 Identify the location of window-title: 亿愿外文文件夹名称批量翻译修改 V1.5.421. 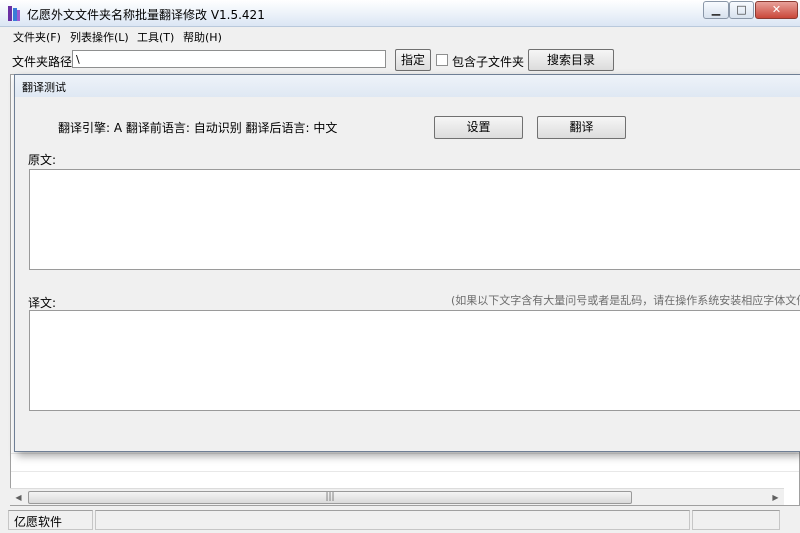
(146, 15).